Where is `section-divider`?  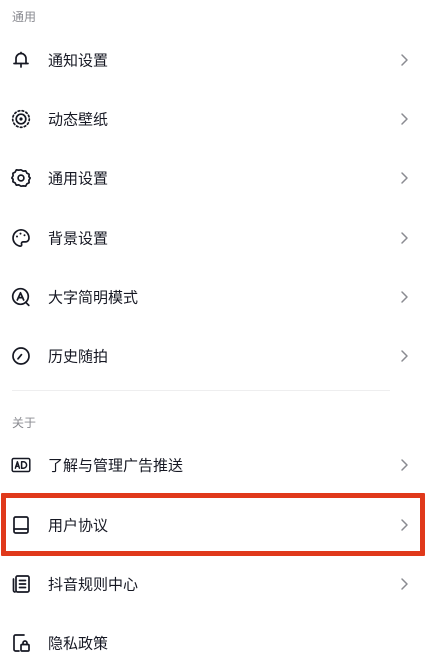
section-divider is located at coordinates (201, 390).